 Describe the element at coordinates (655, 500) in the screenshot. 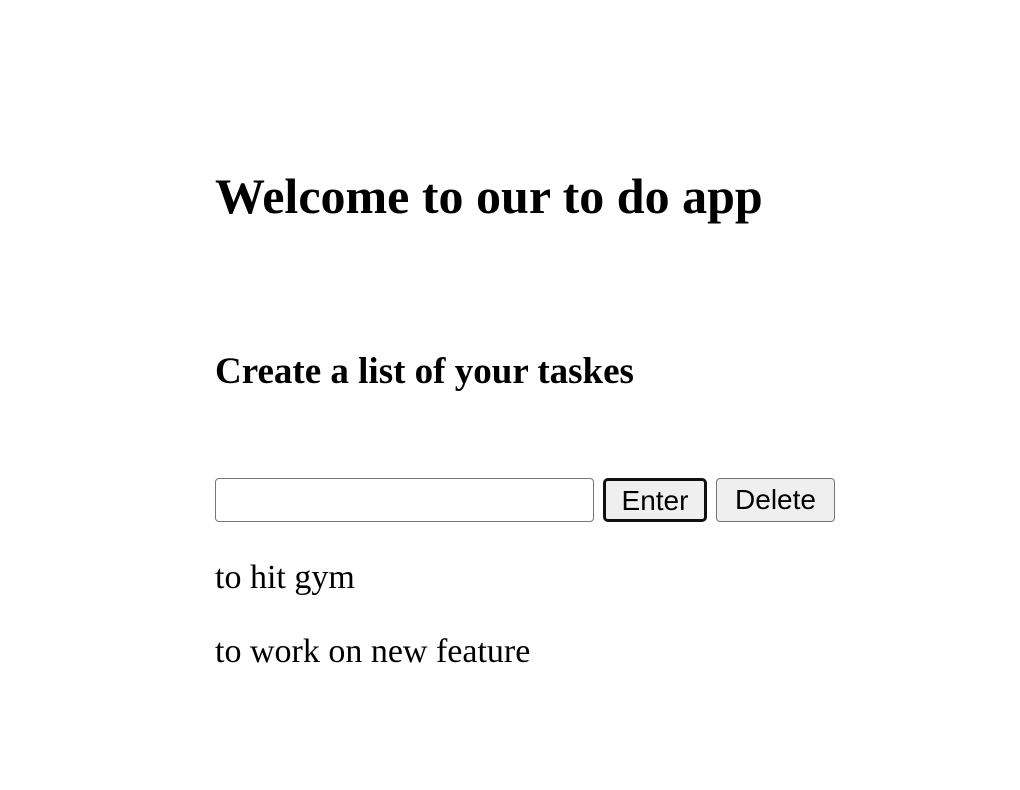

I see `enter-button: Enter` at that location.